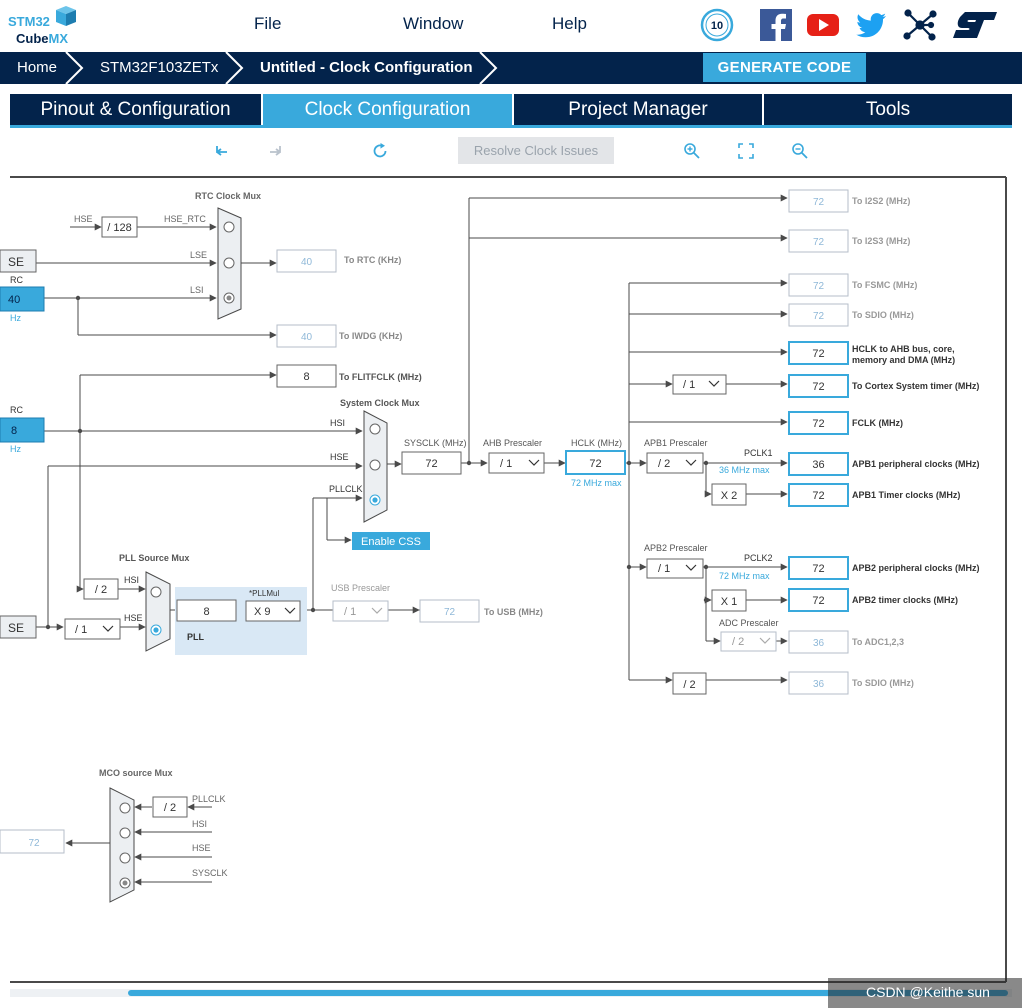  I want to click on sysclk-radio-hsi, so click(375, 429).